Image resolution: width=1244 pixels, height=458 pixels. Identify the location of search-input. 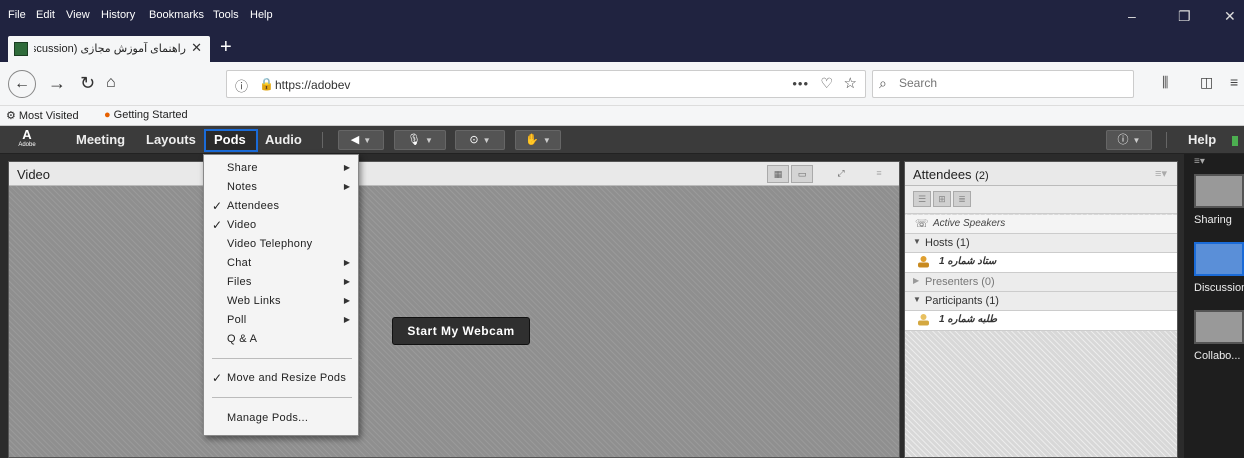
(1009, 83).